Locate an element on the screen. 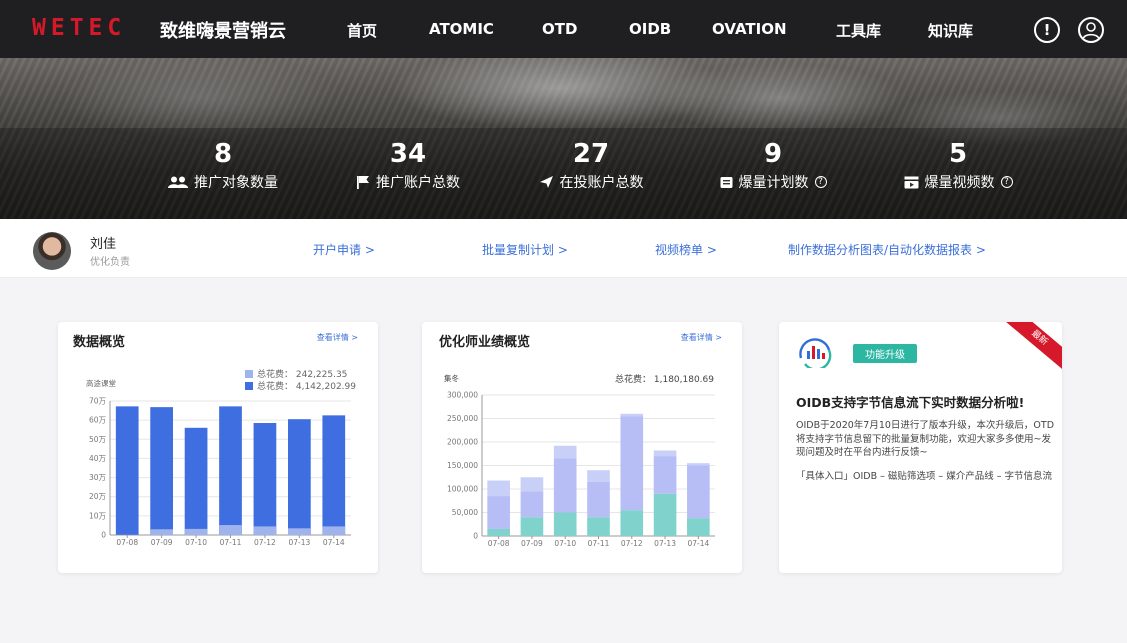 The image size is (1127, 643). avatar is located at coordinates (52, 251).